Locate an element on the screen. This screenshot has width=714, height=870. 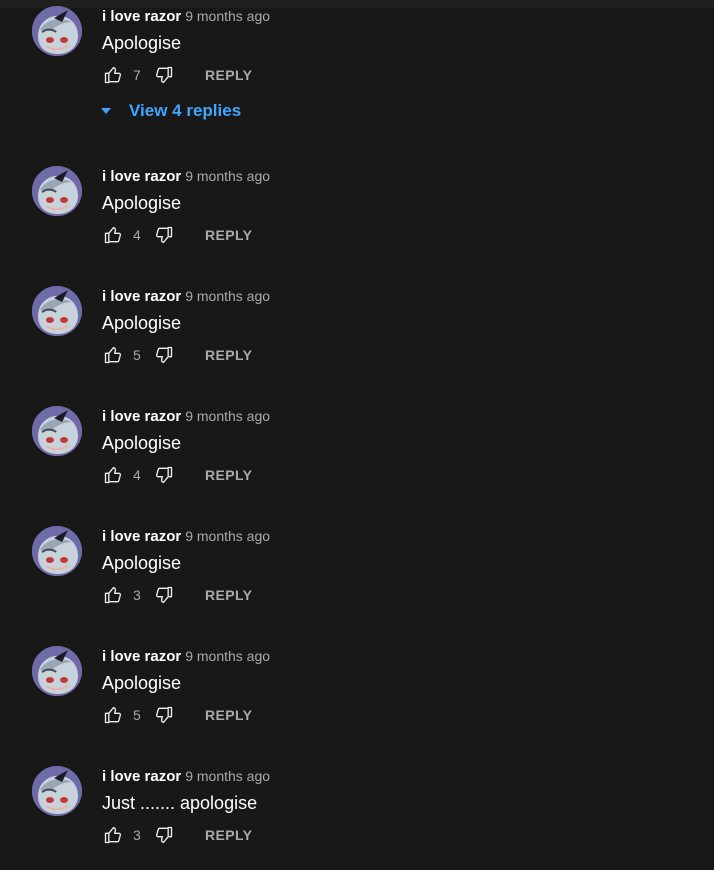
caret-down-icon is located at coordinates (106, 111).